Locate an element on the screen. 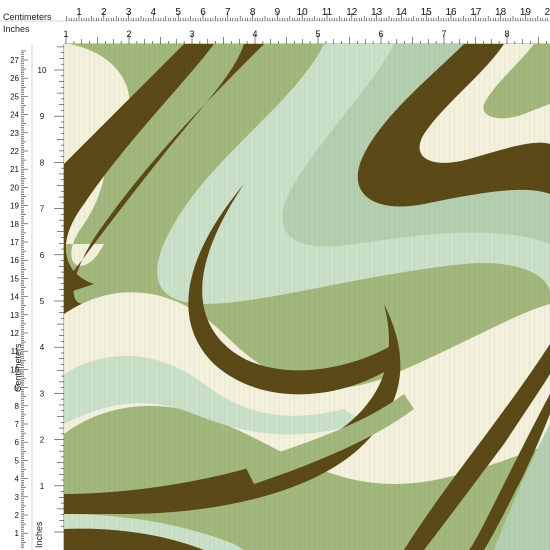  left-inch-tick-label: 1 is located at coordinates (42, 486).